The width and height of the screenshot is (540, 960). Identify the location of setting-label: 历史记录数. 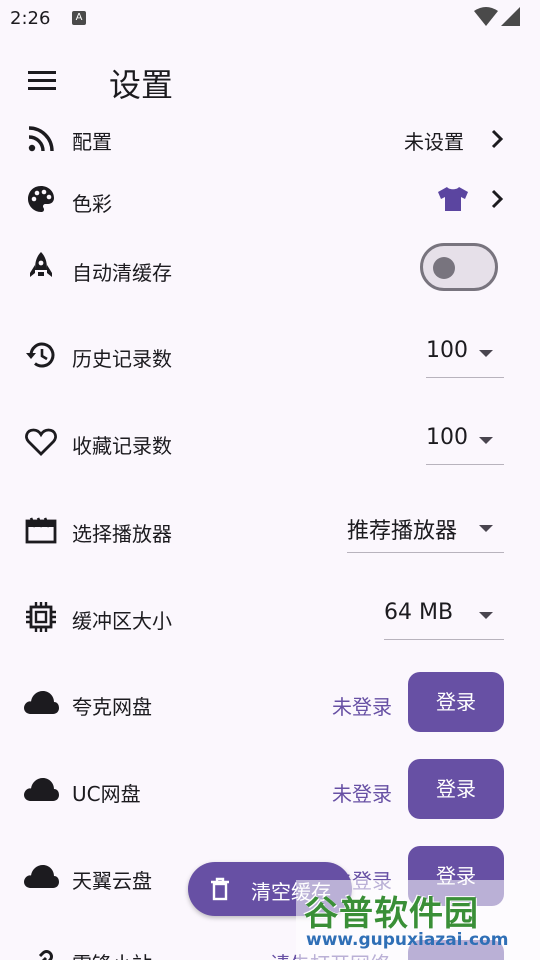
(122, 359).